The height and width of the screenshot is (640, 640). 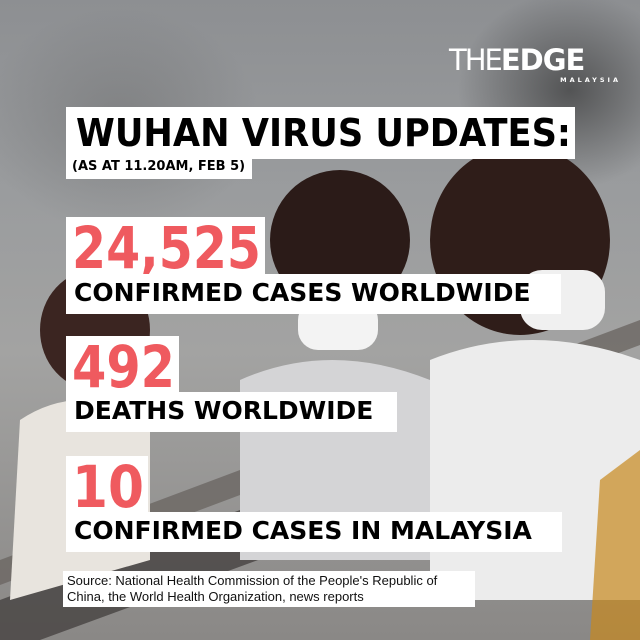 I want to click on the-edge-logo: THEEDGE MALAYSIA, so click(x=537, y=67).